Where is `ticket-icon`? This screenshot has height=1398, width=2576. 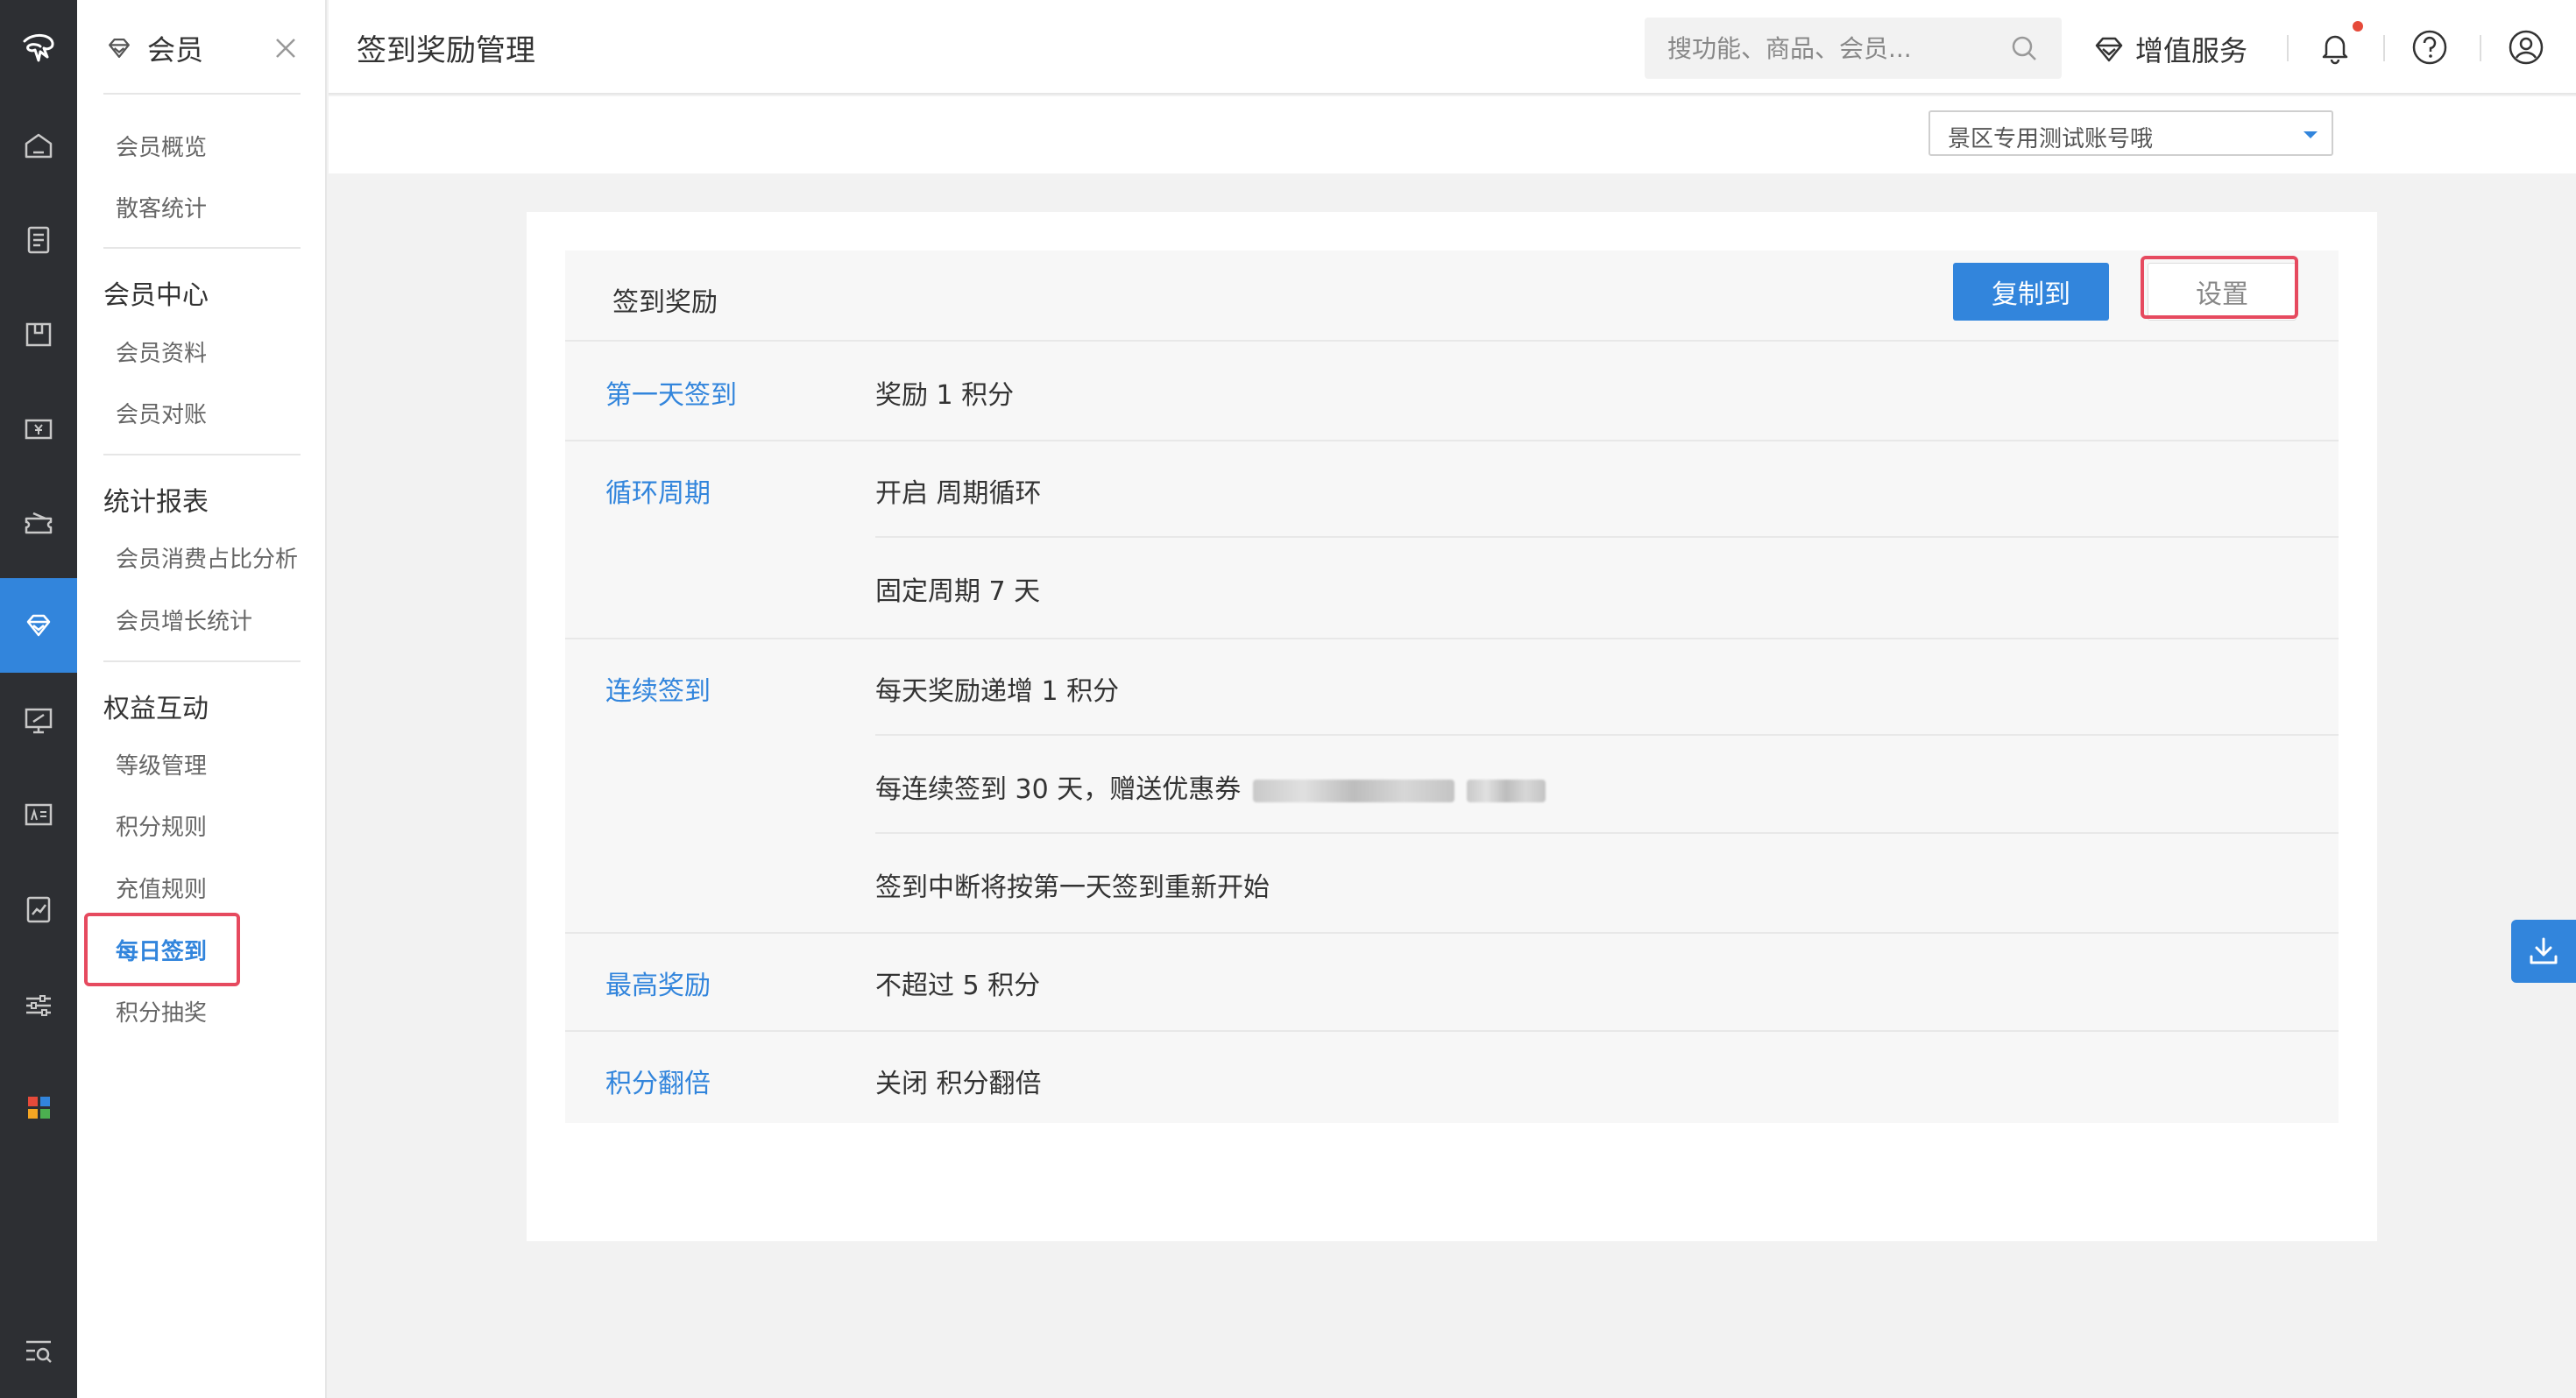 ticket-icon is located at coordinates (39, 523).